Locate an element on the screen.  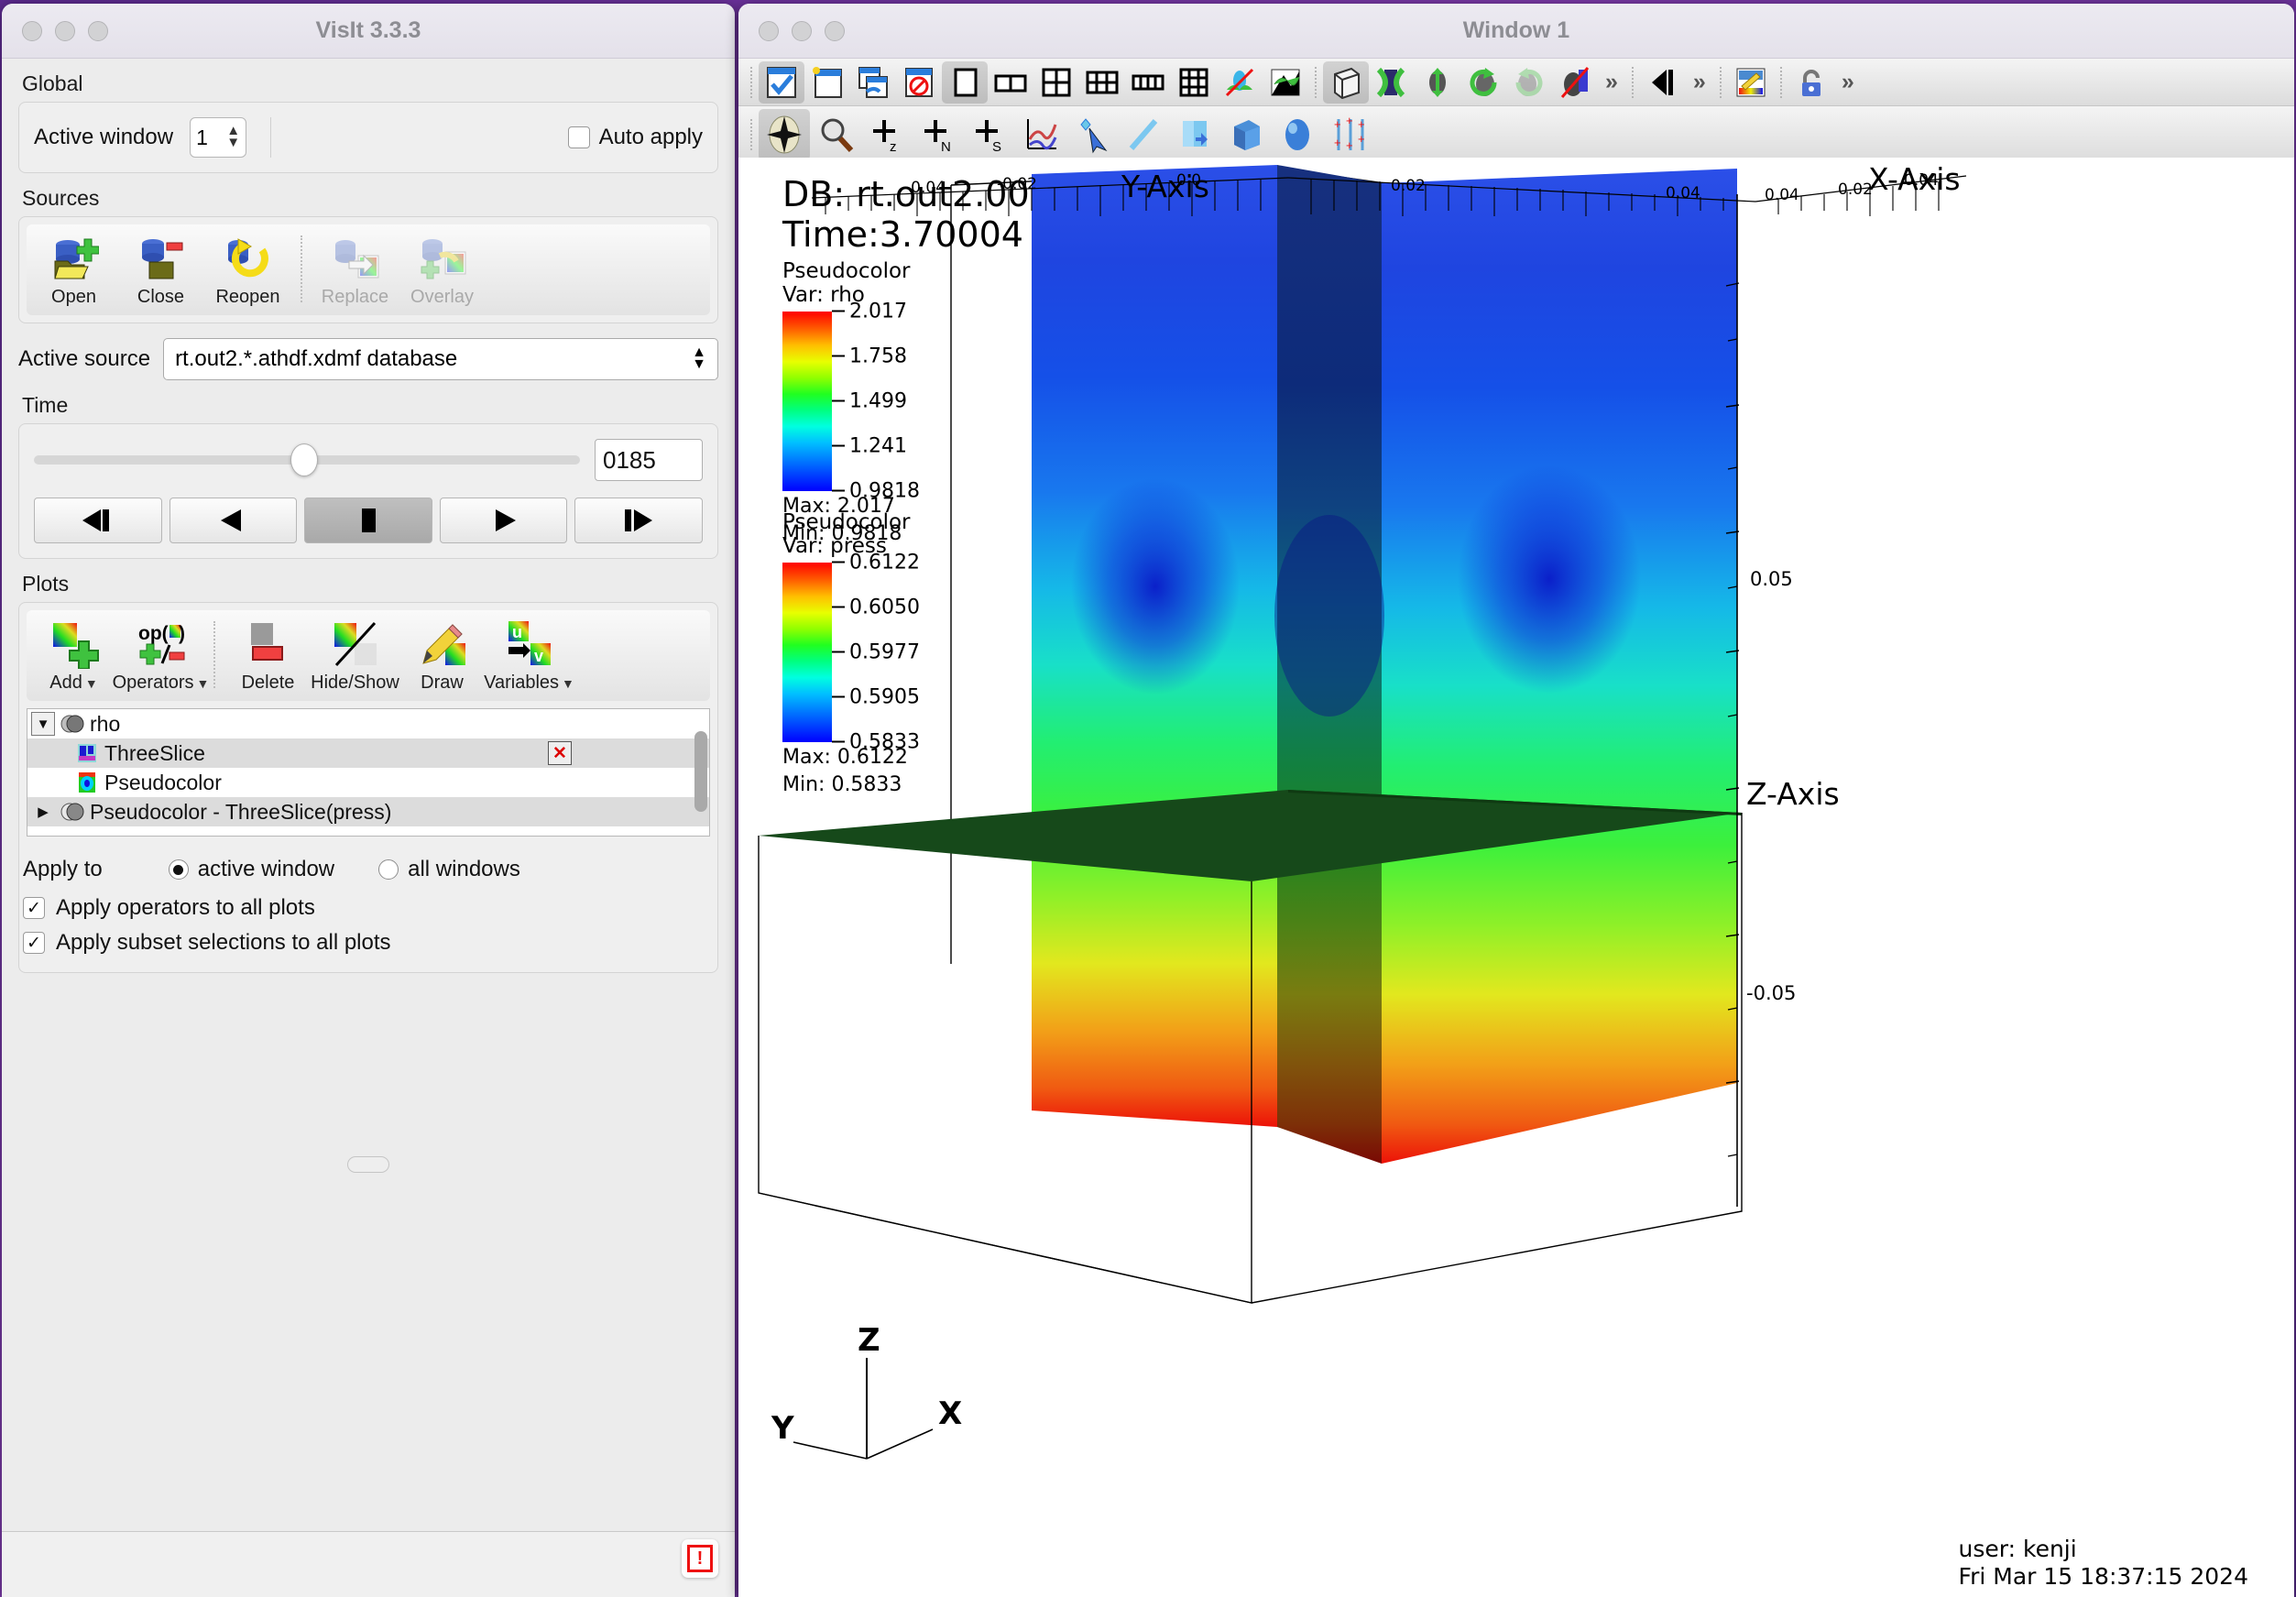
no-plot-button is located at coordinates (1240, 83).